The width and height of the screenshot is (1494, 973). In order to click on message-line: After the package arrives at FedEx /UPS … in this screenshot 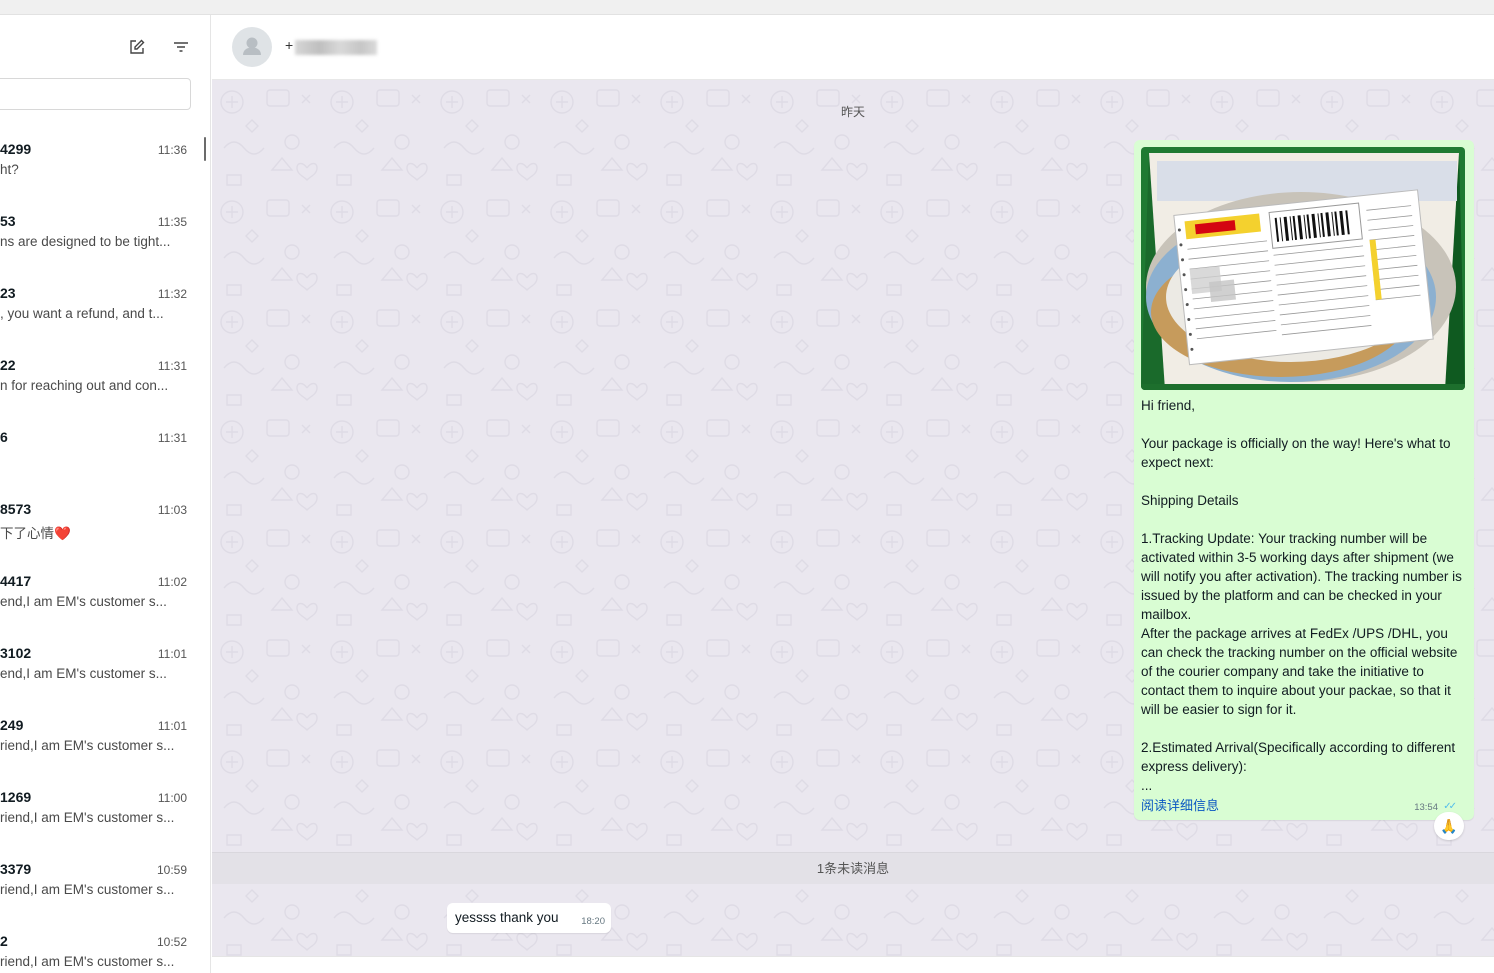, I will do `click(1299, 671)`.